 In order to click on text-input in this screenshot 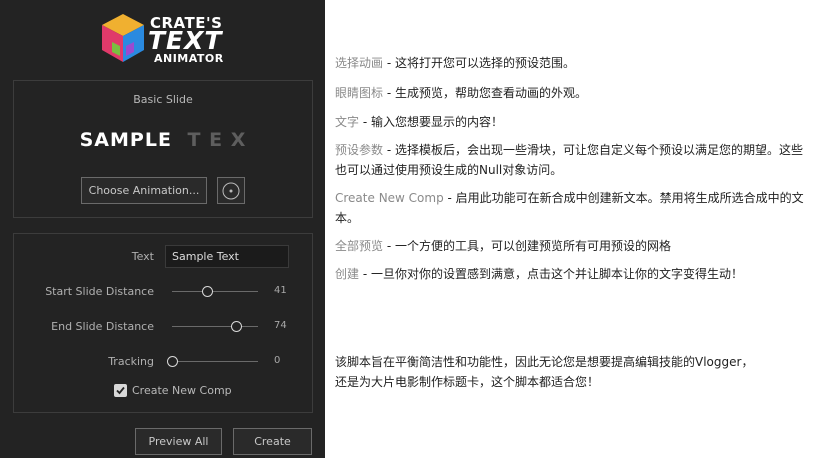, I will do `click(227, 256)`.